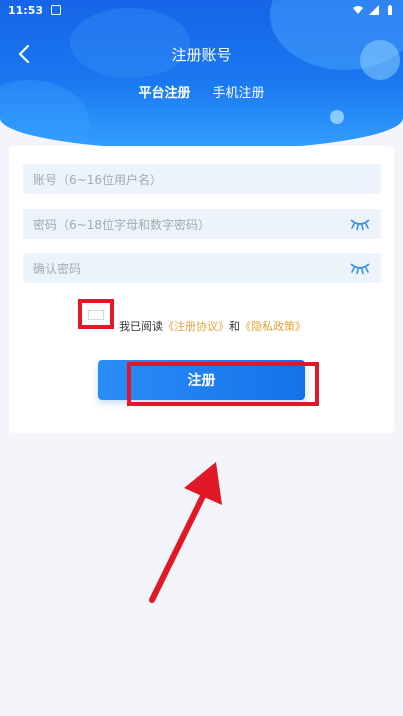  What do you see at coordinates (201, 55) in the screenshot?
I see `page-title: 注册账号` at bounding box center [201, 55].